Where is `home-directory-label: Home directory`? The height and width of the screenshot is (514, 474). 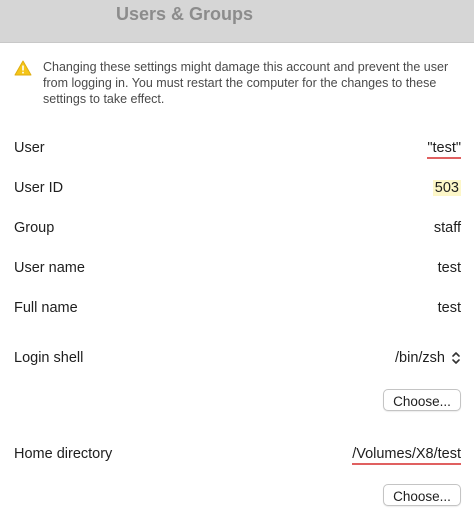 home-directory-label: Home directory is located at coordinates (63, 454).